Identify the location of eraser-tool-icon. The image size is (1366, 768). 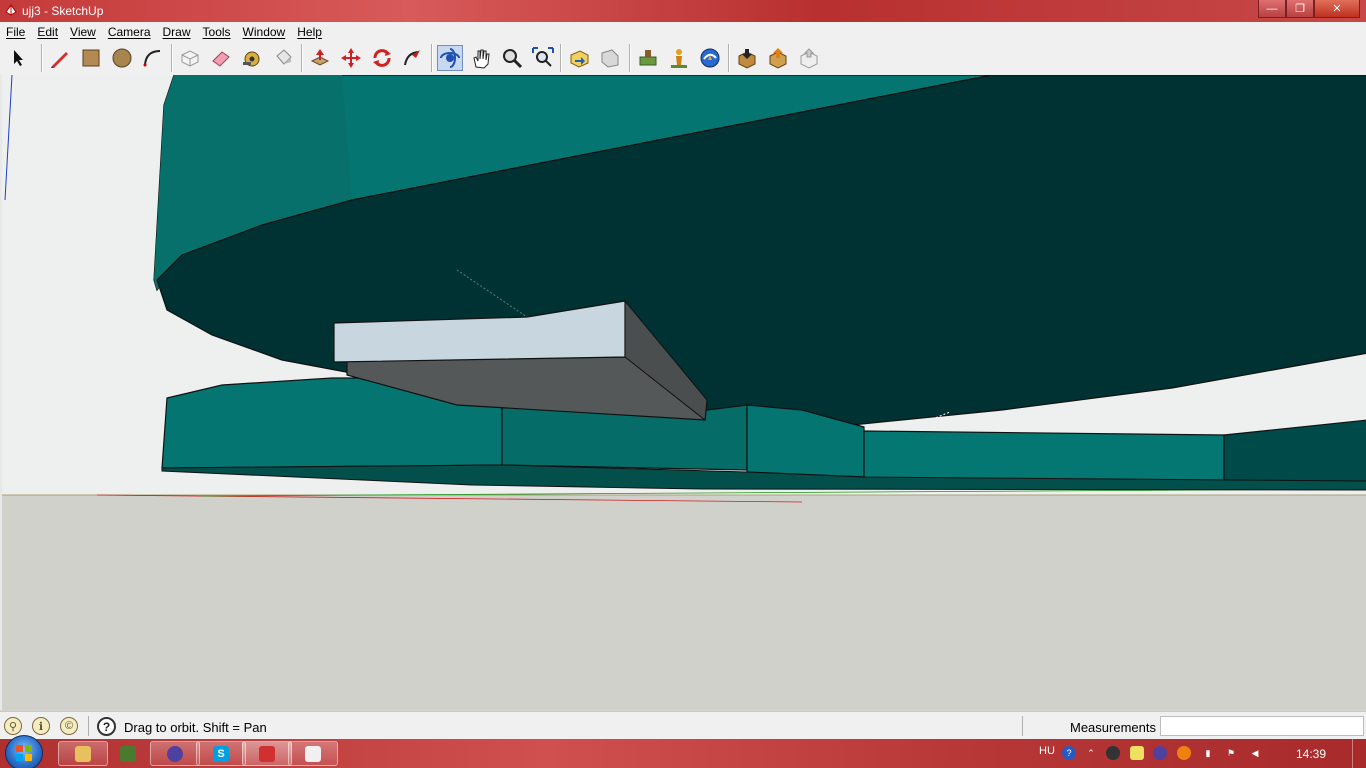
(221, 58).